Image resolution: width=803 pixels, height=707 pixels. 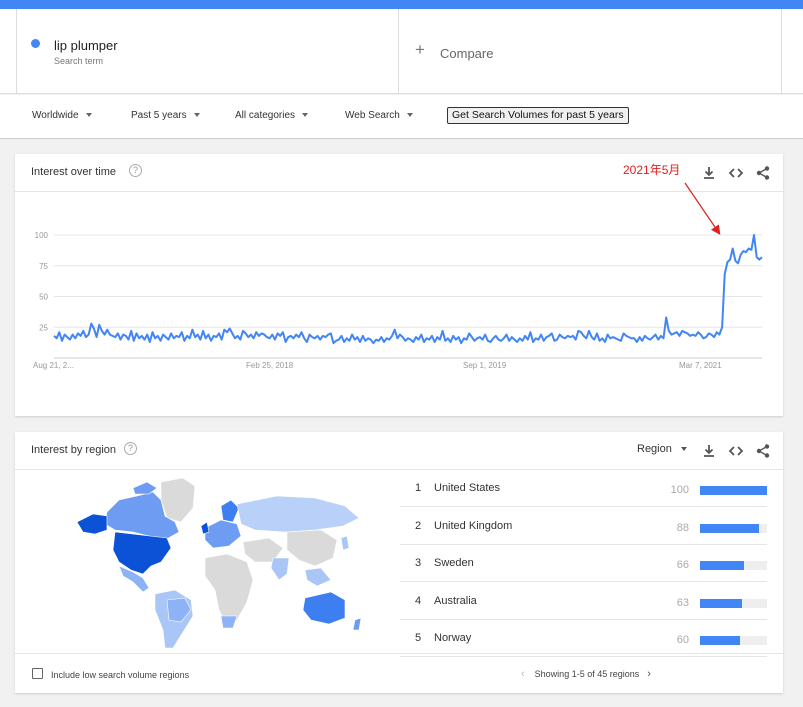 I want to click on map-region-southeast-asia, so click(x=318, y=577).